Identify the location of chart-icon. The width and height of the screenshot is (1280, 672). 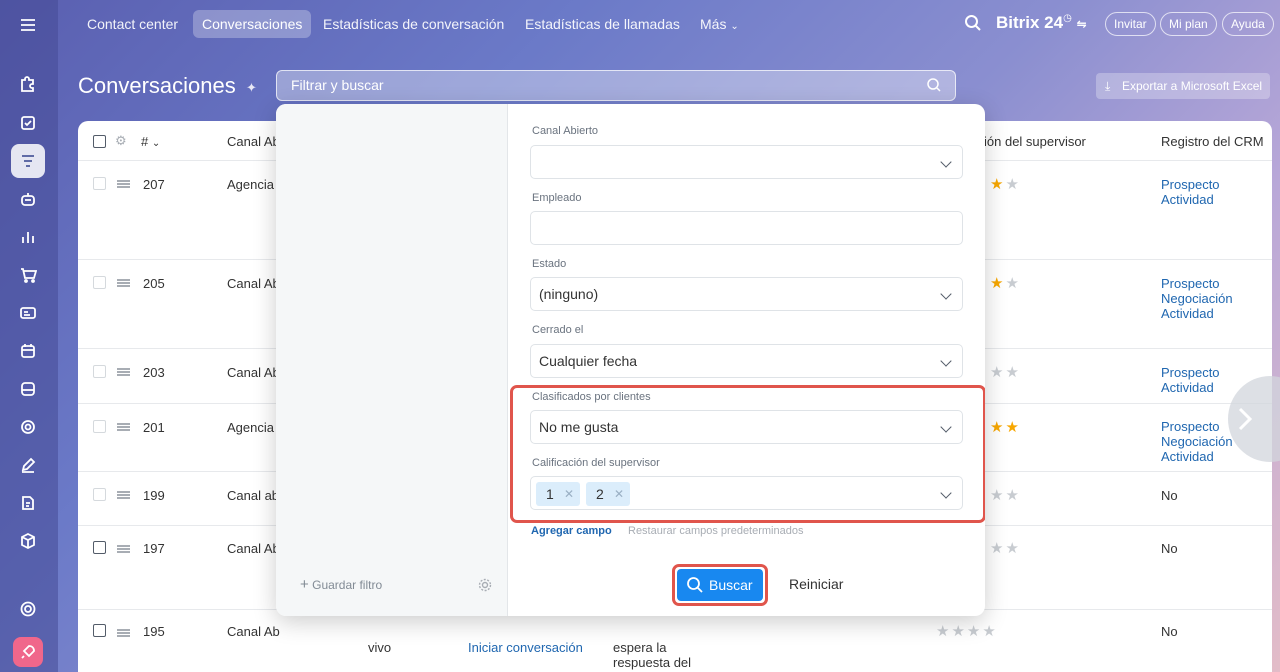
(28, 237).